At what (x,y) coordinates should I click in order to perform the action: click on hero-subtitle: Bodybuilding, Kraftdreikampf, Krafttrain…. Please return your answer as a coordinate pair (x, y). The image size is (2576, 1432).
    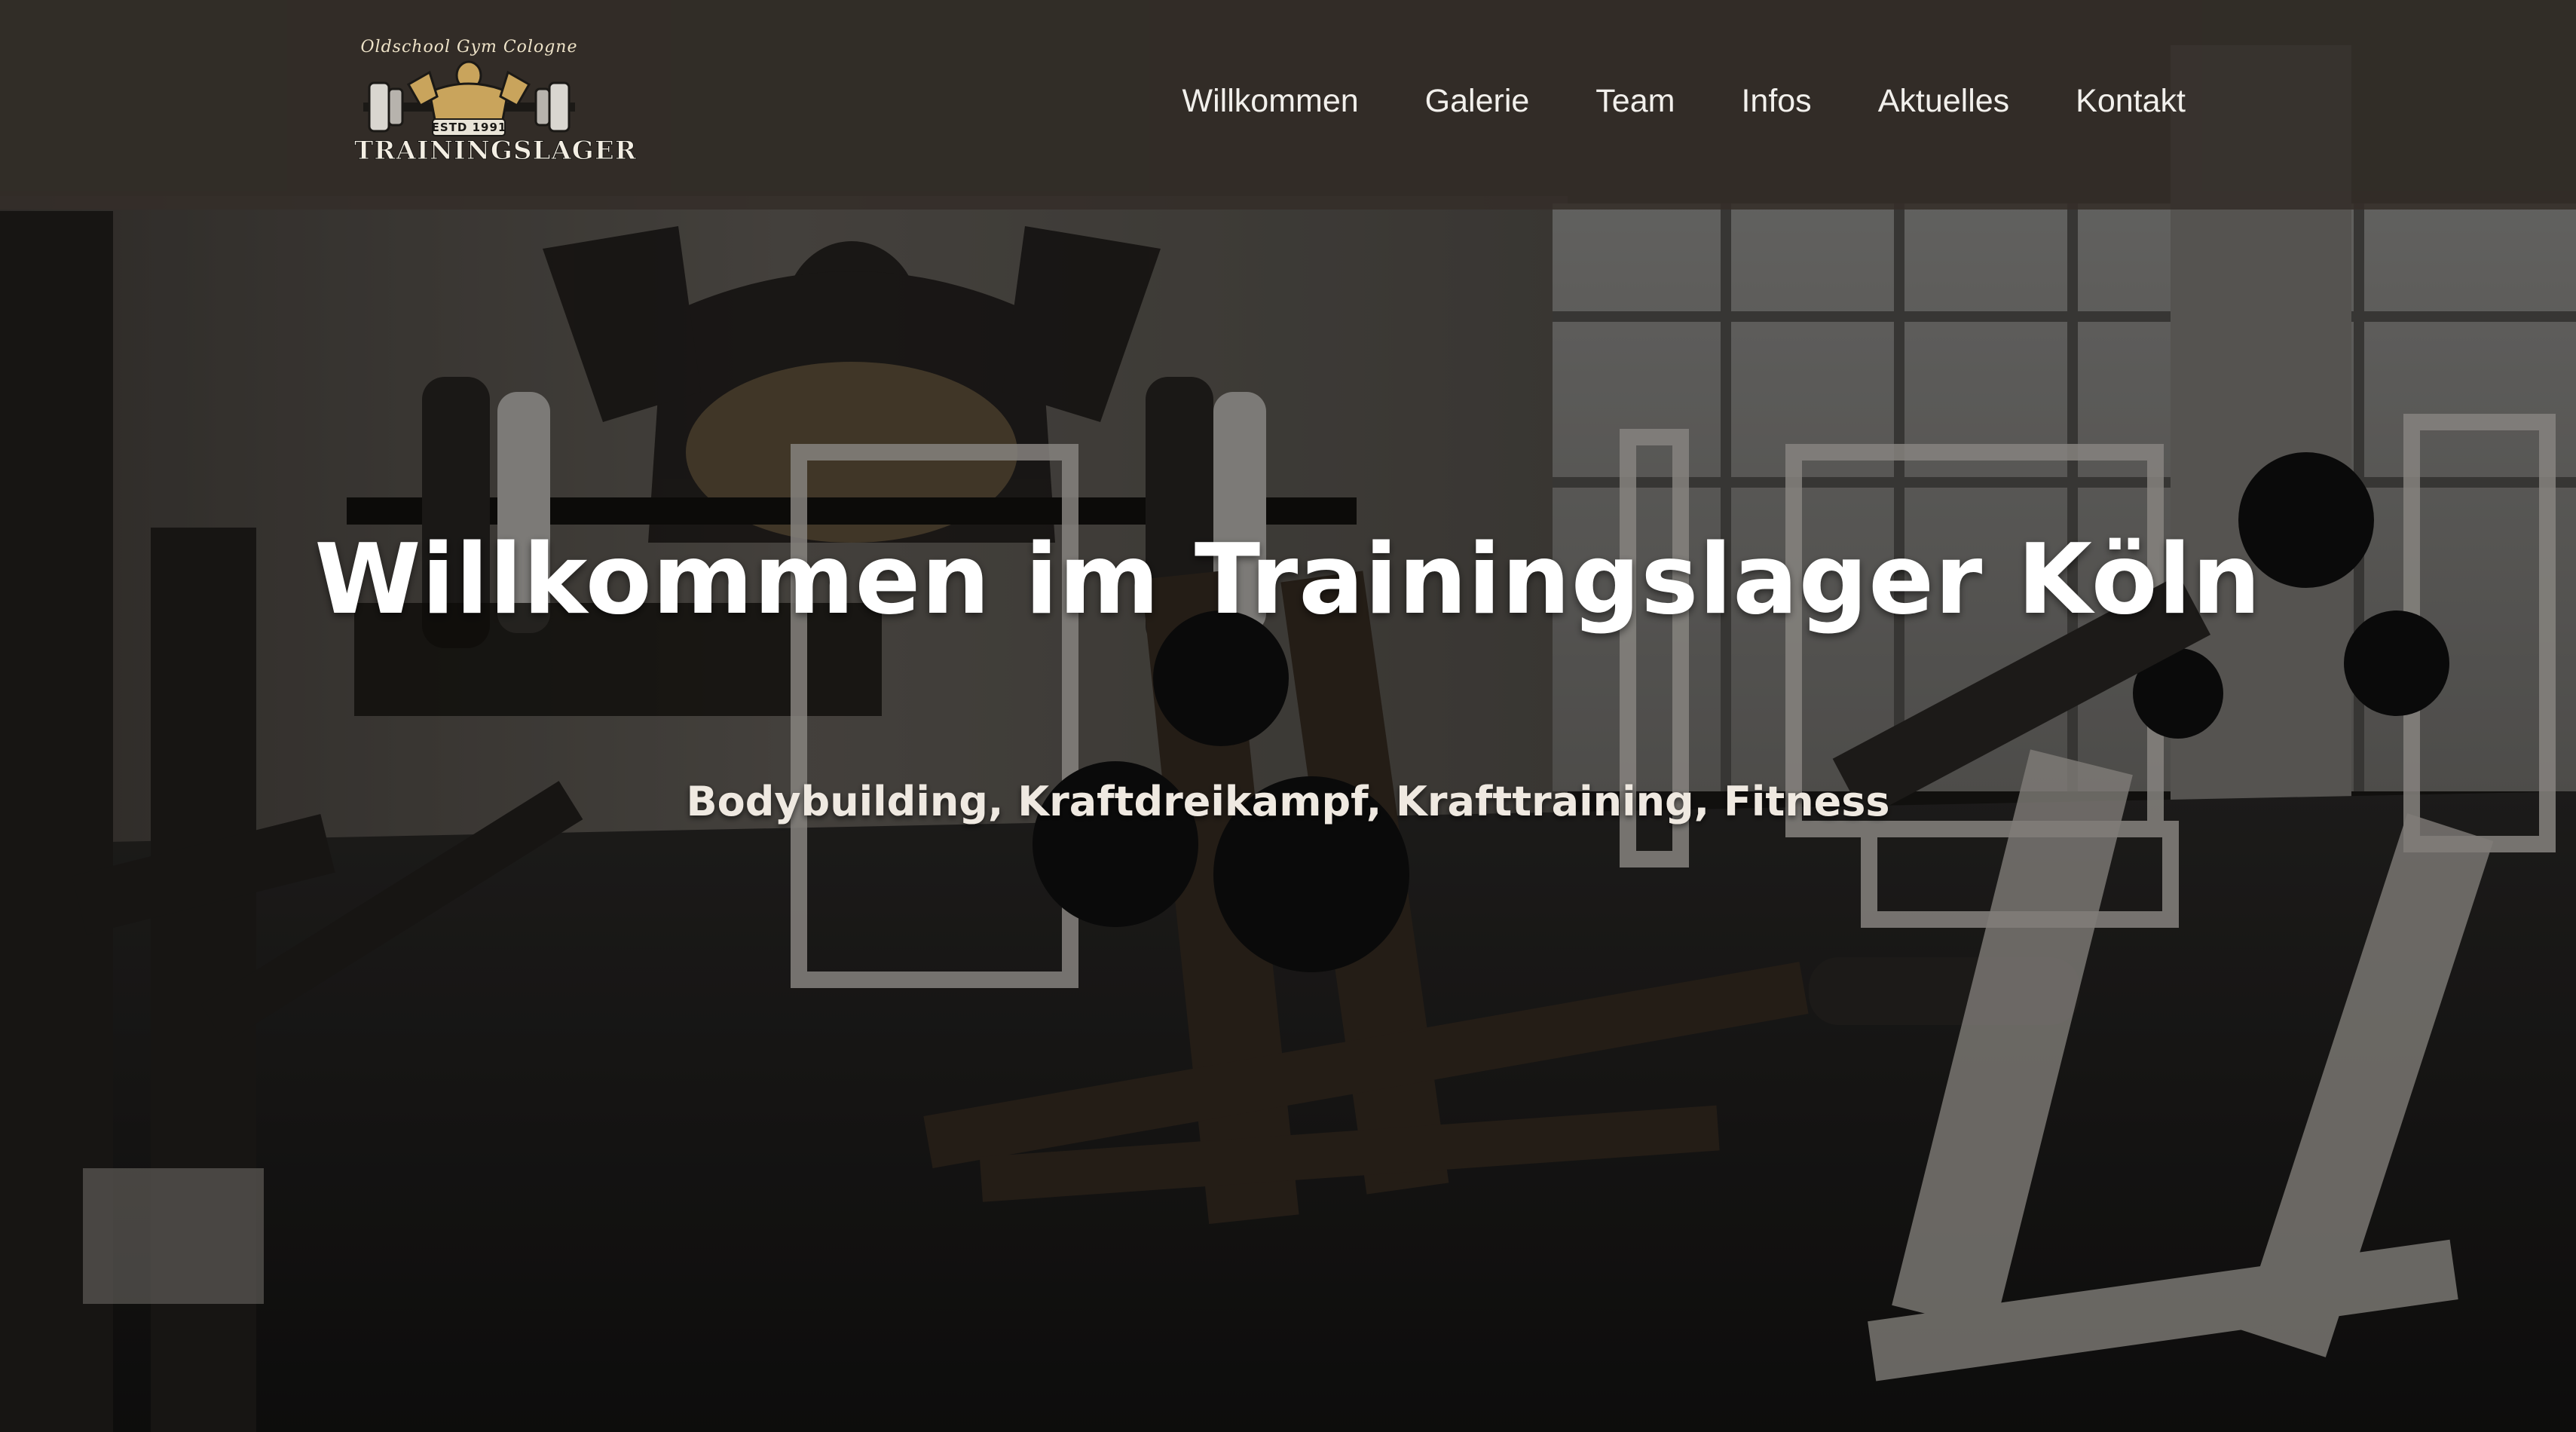
    Looking at the image, I should click on (1288, 801).